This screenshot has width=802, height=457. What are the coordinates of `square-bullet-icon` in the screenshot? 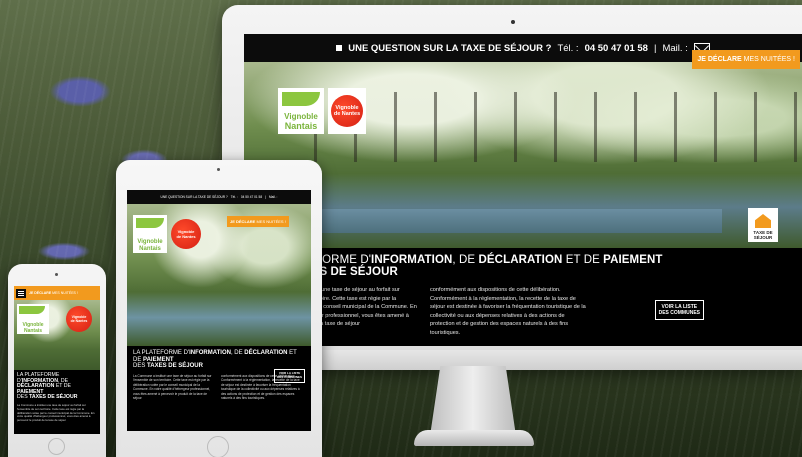 It's located at (339, 48).